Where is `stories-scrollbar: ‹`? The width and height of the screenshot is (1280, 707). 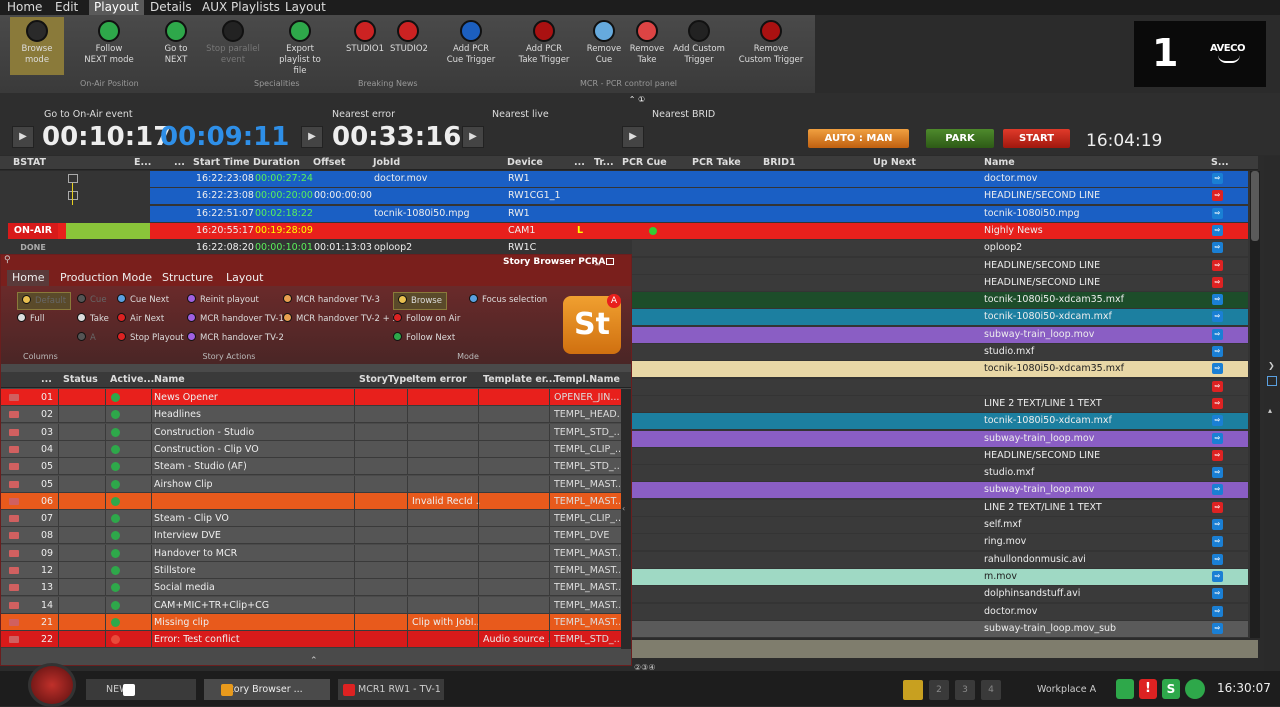
stories-scrollbar: ‹ is located at coordinates (626, 519).